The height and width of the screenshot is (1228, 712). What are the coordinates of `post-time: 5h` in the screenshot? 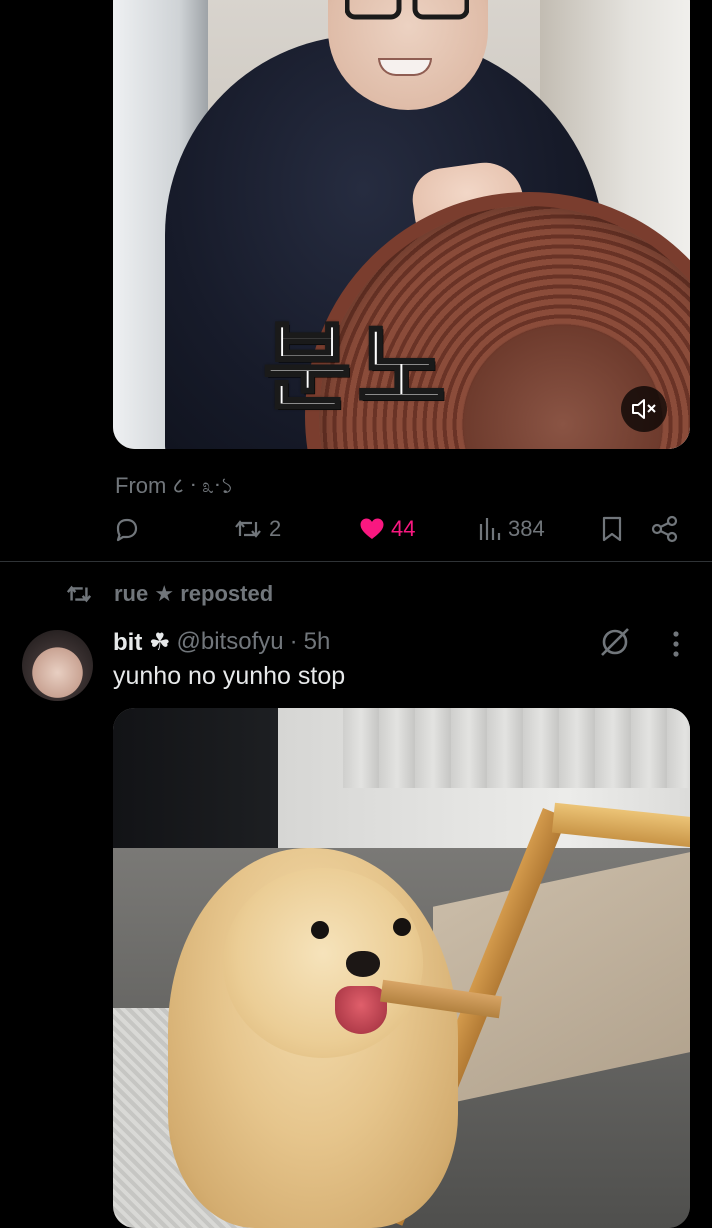 It's located at (317, 642).